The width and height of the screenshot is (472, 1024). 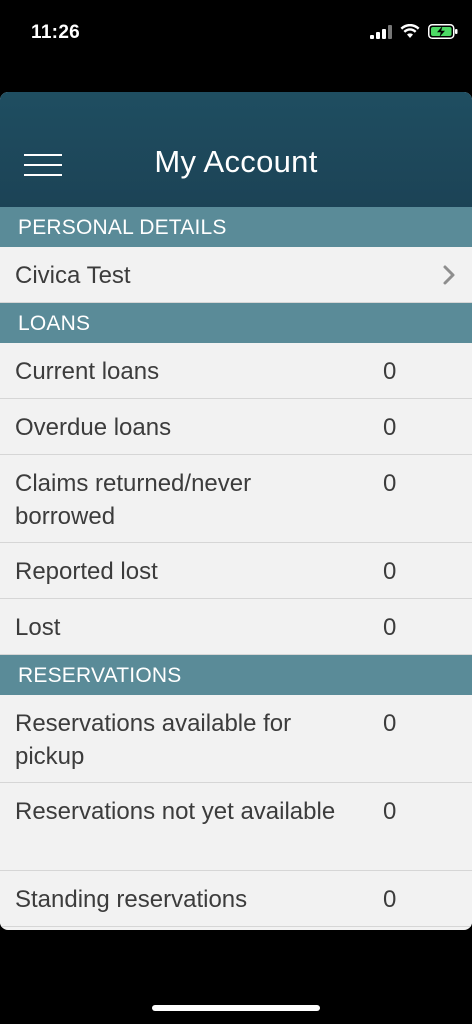 I want to click on row-label: Standing reservations, so click(x=131, y=899).